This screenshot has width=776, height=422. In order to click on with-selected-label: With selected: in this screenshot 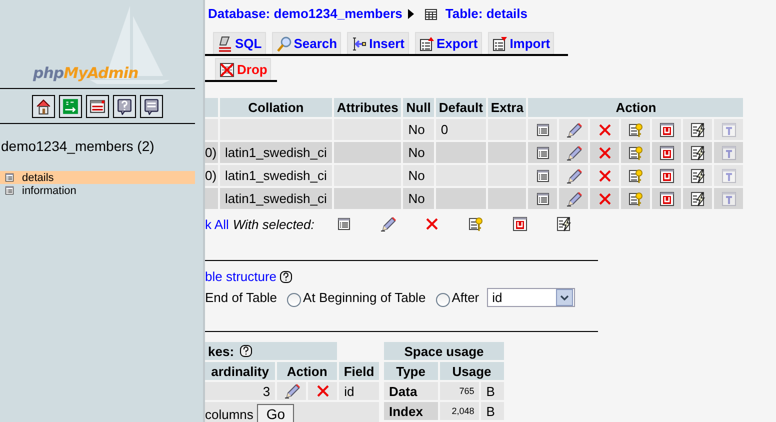, I will do `click(273, 224)`.